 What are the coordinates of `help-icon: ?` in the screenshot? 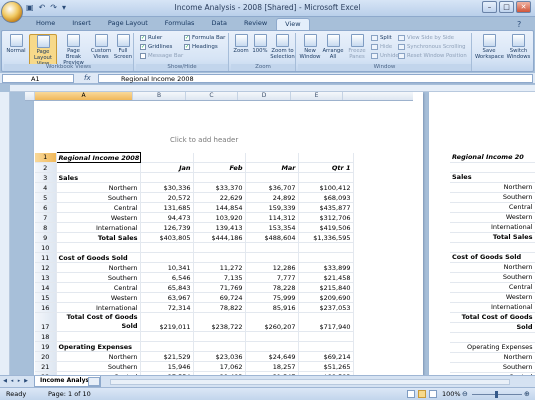 It's located at (519, 24).